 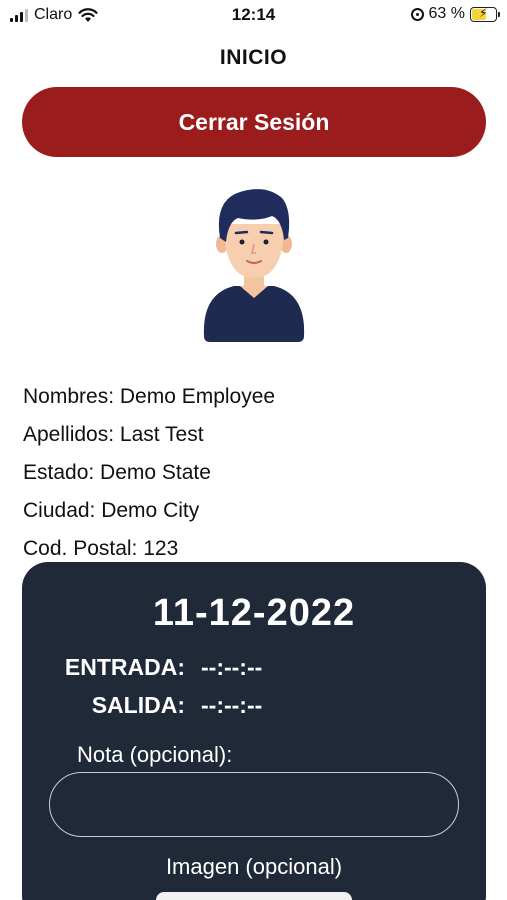 I want to click on note-input, so click(x=254, y=804).